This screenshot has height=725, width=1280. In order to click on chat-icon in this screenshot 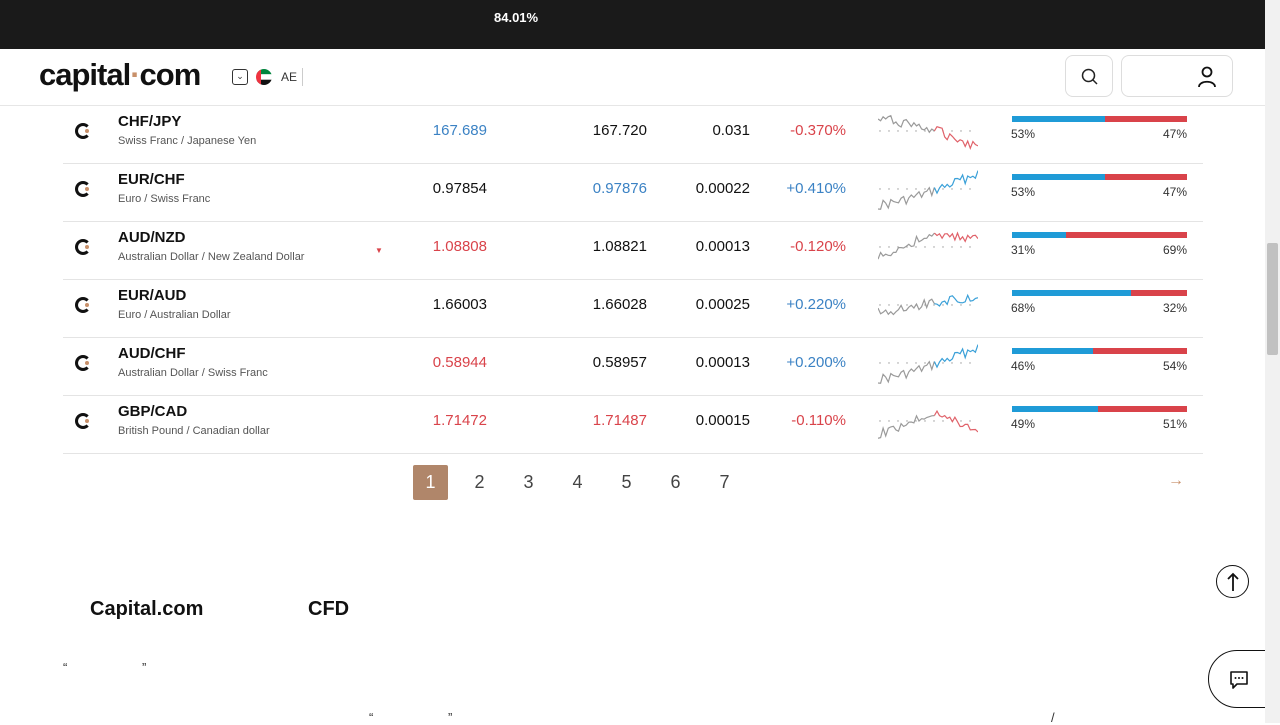, I will do `click(1239, 680)`.